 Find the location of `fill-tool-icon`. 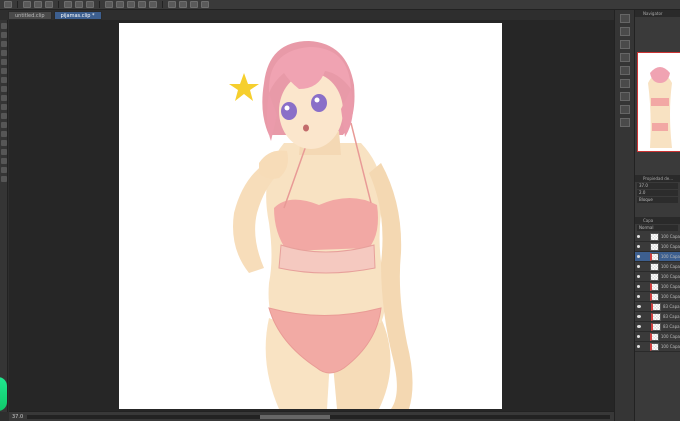

fill-tool-icon is located at coordinates (4, 125).